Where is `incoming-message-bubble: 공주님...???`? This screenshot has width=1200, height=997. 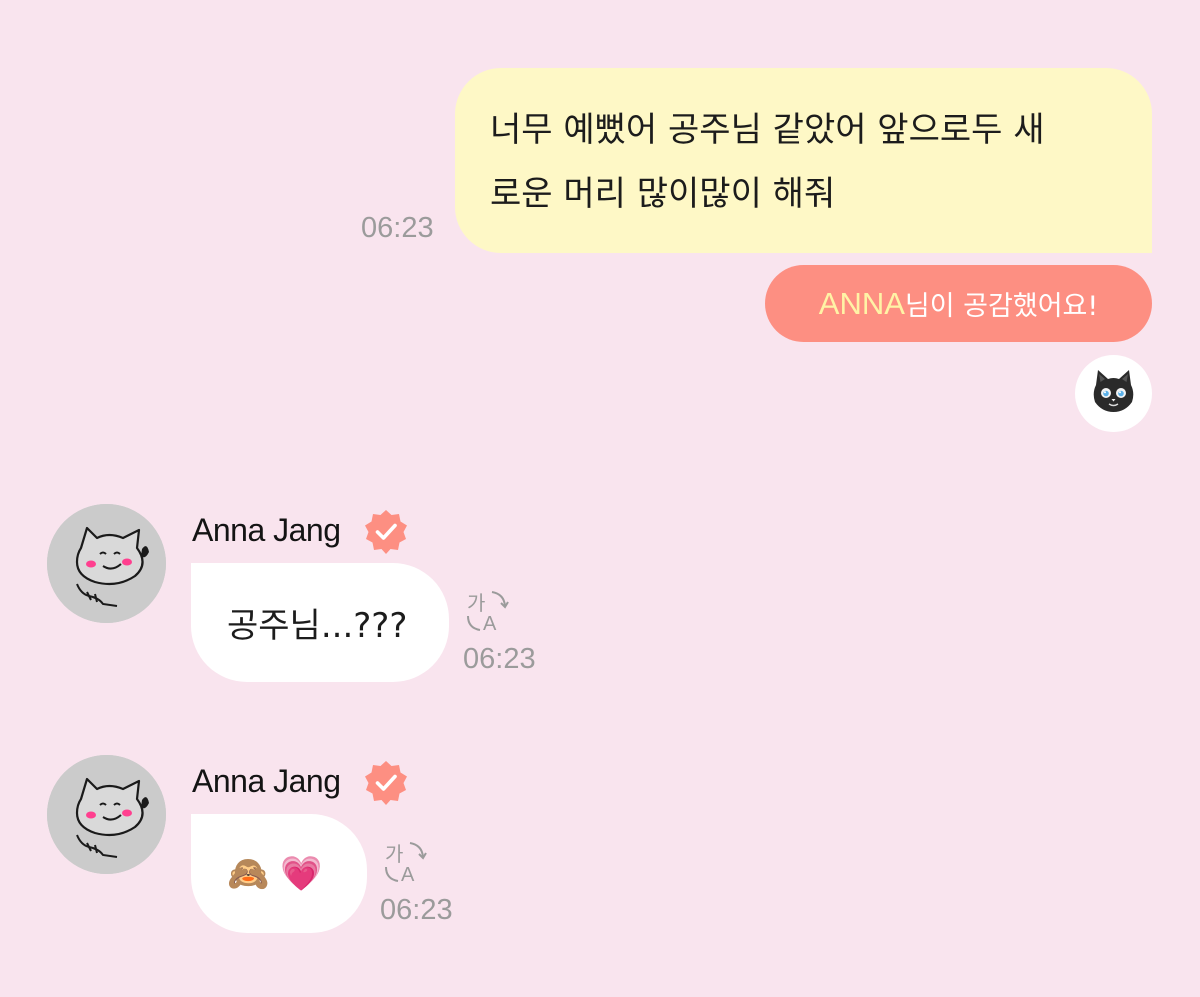 incoming-message-bubble: 공주님...??? is located at coordinates (320, 622).